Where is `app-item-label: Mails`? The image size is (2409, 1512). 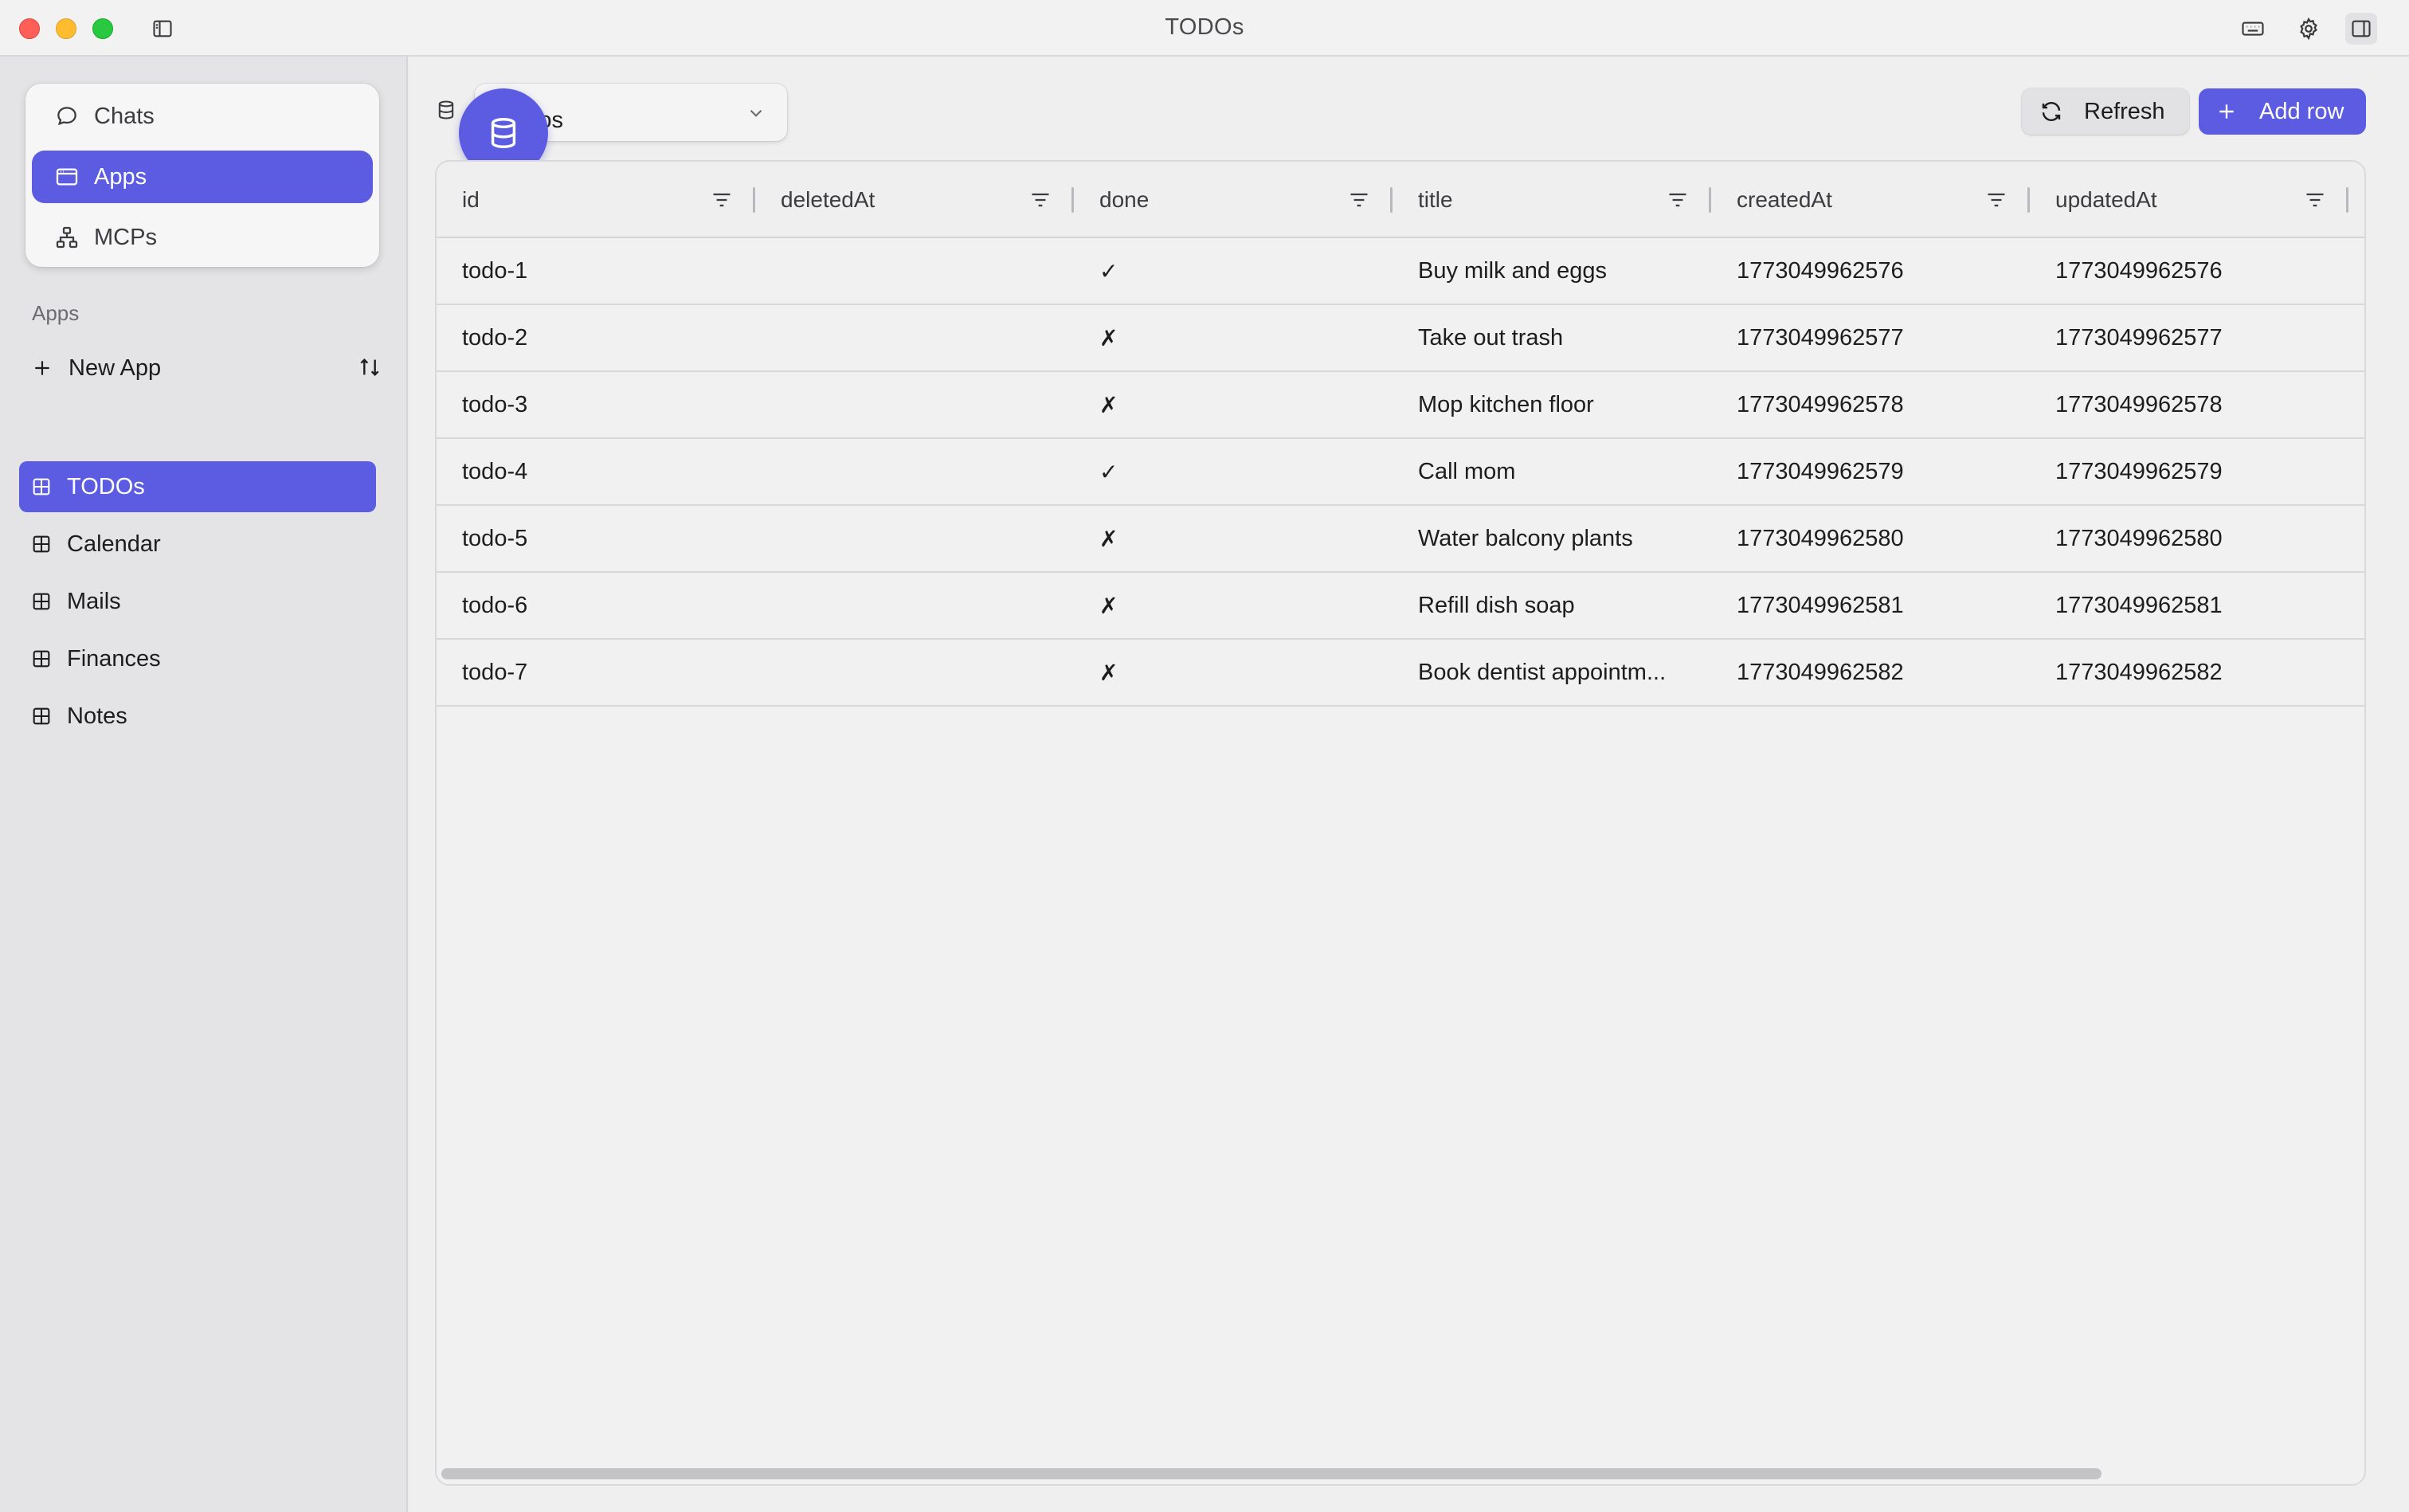
app-item-label: Mails is located at coordinates (94, 601).